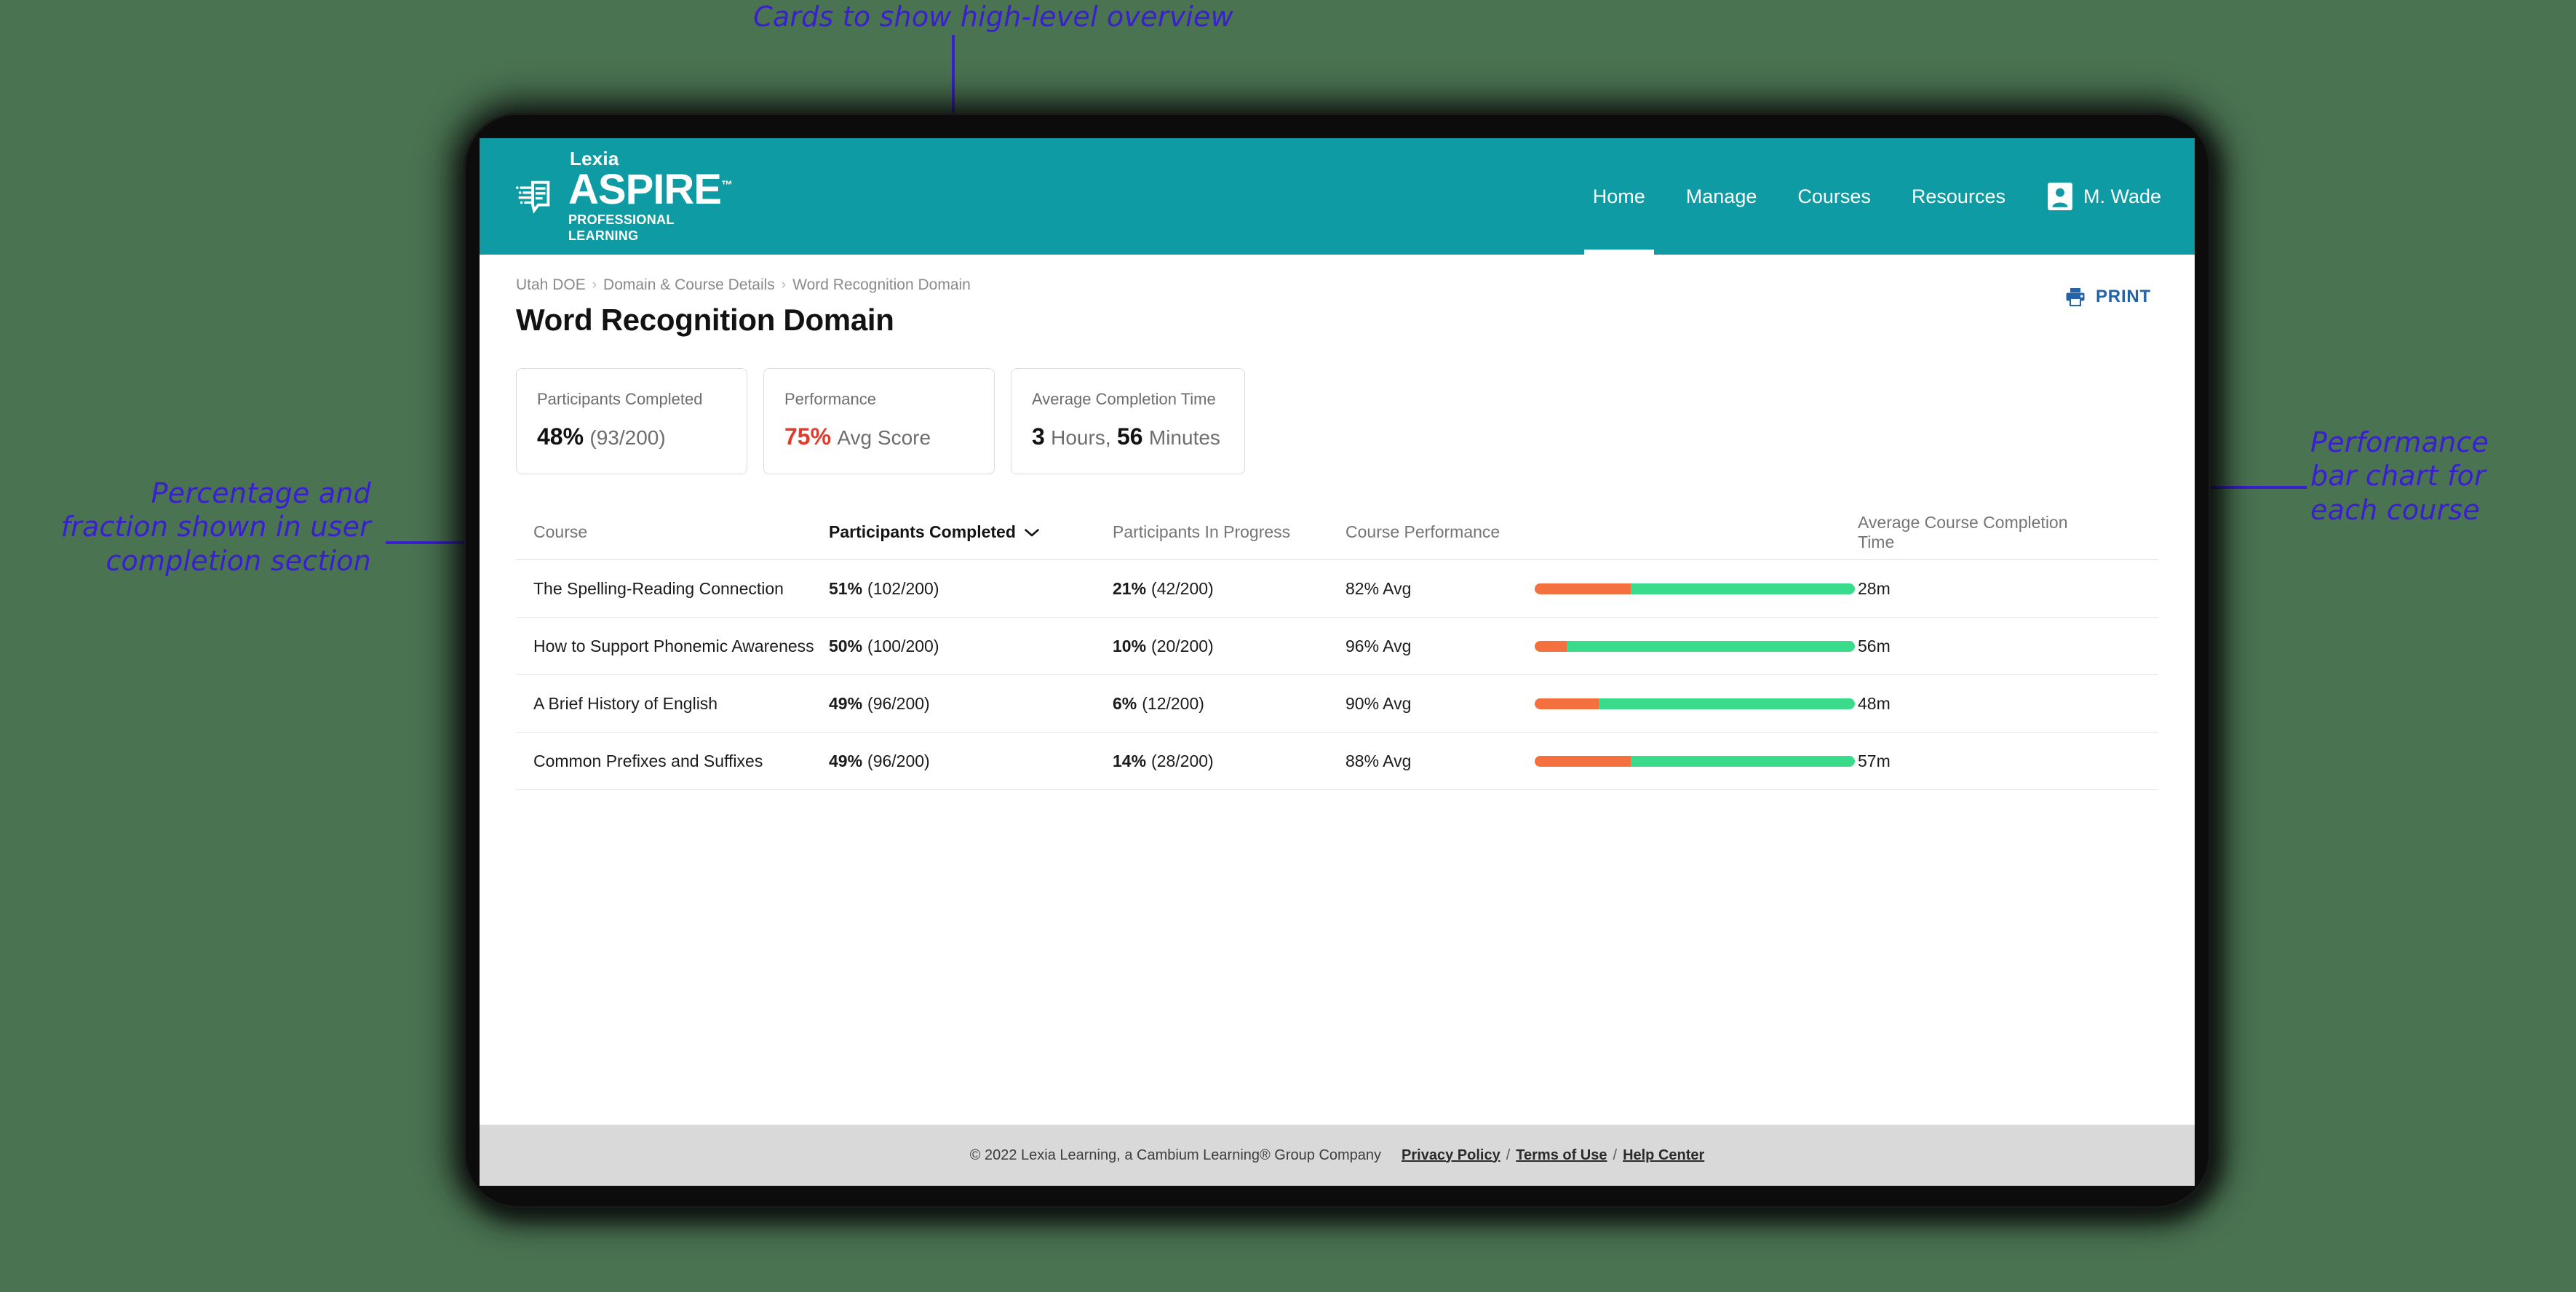  Describe the element at coordinates (1378, 645) in the screenshot. I see `cell-course-performance-label: 96% Avg` at that location.